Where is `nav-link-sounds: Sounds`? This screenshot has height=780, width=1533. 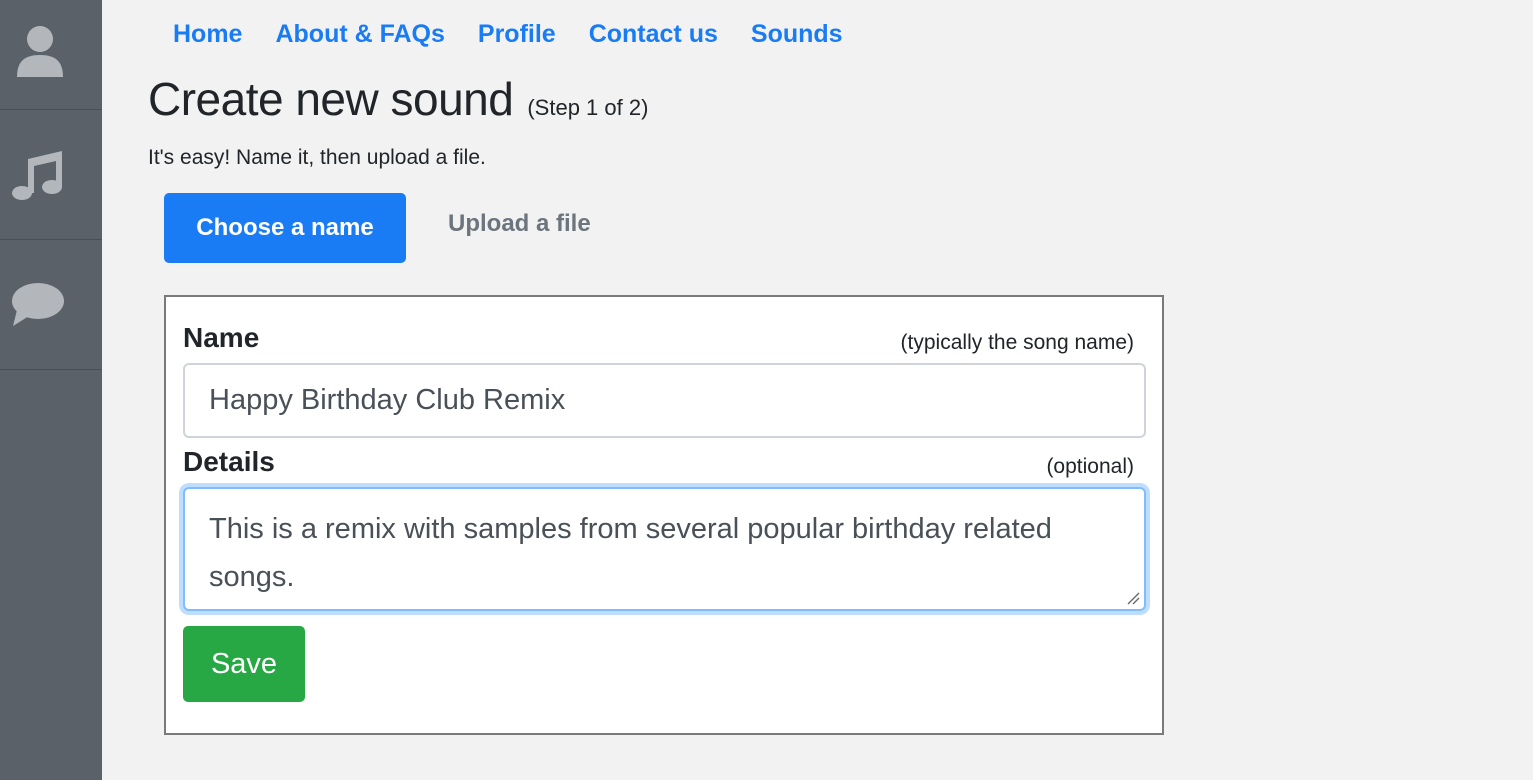
nav-link-sounds: Sounds is located at coordinates (797, 34).